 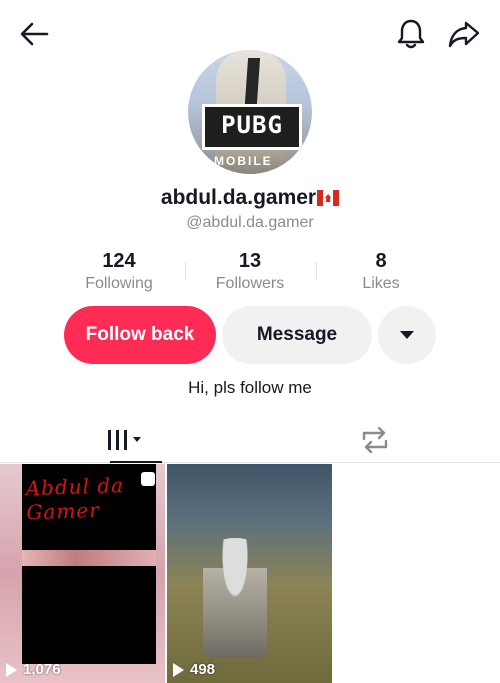 I want to click on stat-following: 124 Following, so click(x=119, y=271).